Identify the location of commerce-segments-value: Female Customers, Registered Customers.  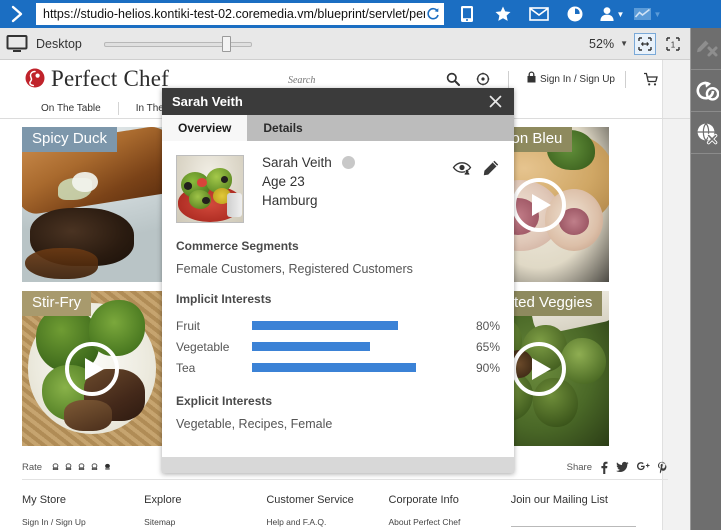
(294, 269).